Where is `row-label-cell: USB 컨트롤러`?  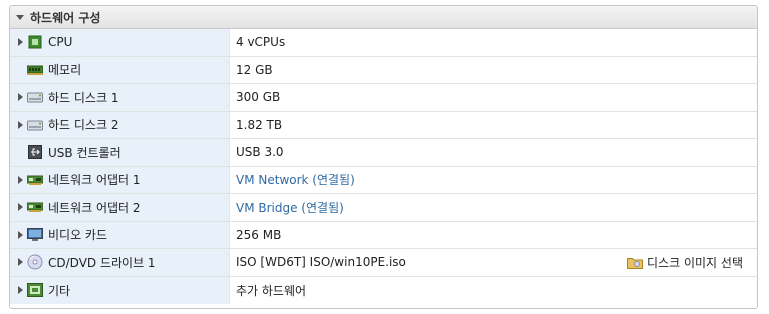 row-label-cell: USB 컨트롤러 is located at coordinates (120, 152).